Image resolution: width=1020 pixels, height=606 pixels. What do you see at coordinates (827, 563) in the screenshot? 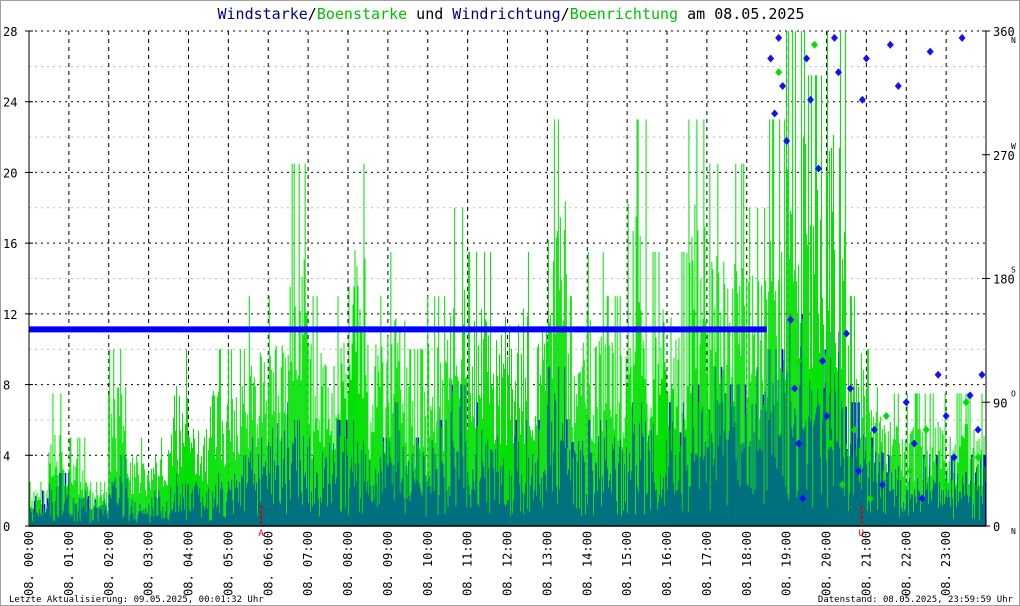
I see `x-tick-label: 08. 20:00` at bounding box center [827, 563].